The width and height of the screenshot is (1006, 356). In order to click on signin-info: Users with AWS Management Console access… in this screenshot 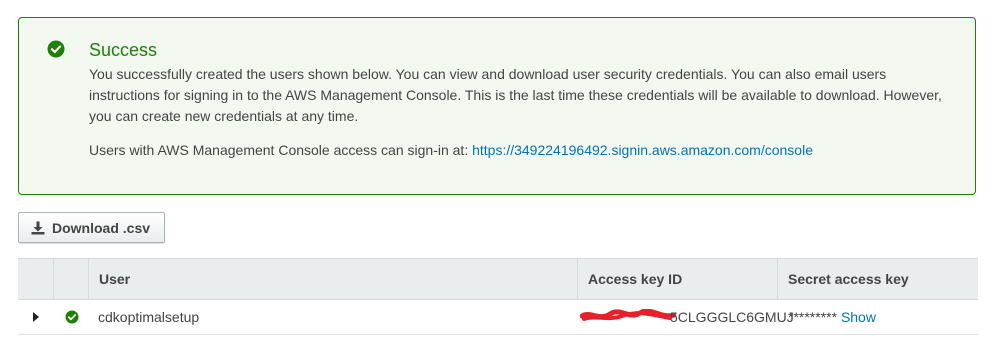, I will do `click(451, 150)`.